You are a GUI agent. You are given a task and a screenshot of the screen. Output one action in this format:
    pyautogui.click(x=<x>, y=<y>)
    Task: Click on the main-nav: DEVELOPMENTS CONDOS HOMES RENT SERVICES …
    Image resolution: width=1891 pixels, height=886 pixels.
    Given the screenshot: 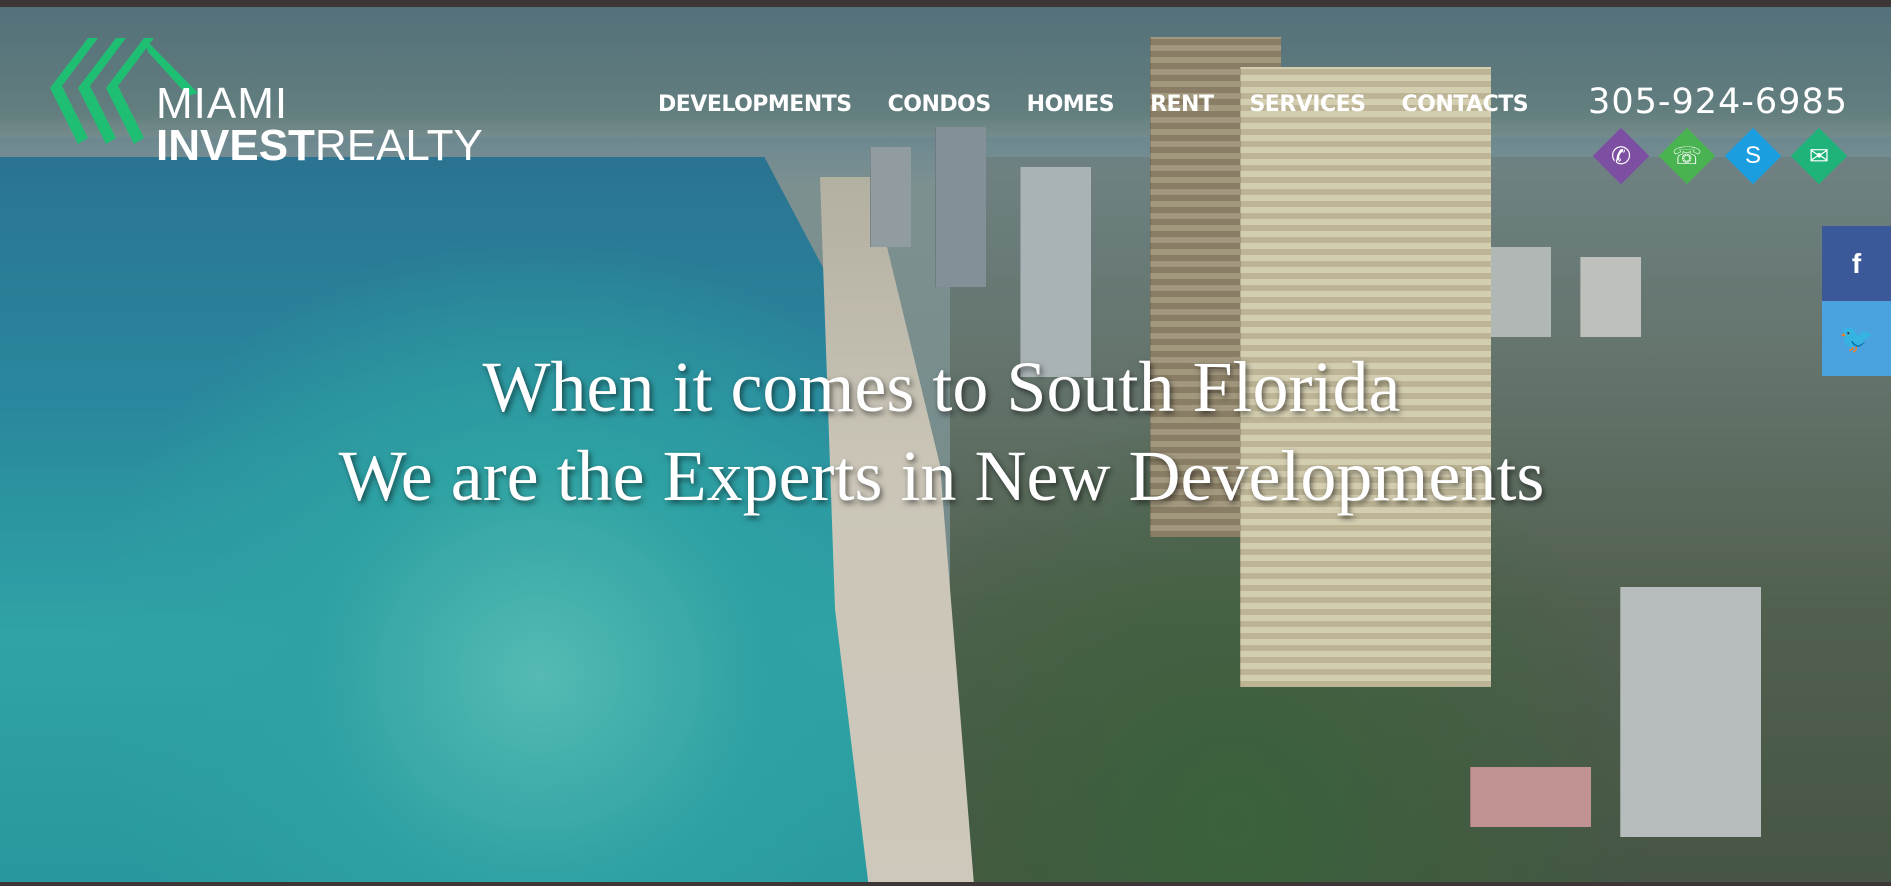 What is the action you would take?
    pyautogui.click(x=1111, y=104)
    